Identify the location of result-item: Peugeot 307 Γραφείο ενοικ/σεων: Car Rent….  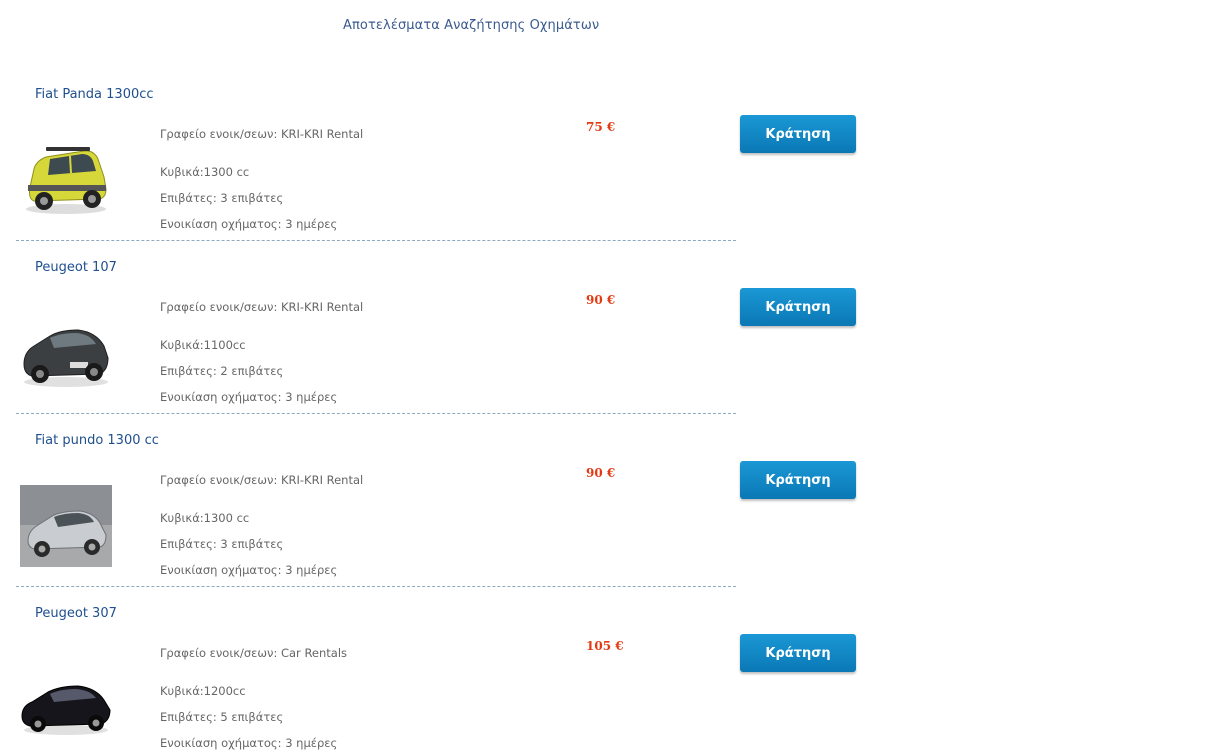
(438, 680).